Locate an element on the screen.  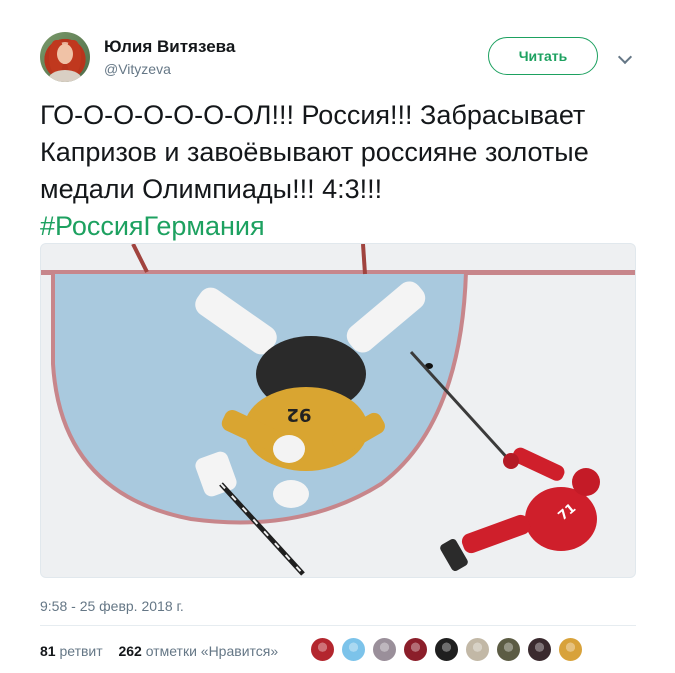
skater-helmet is located at coordinates (586, 482).